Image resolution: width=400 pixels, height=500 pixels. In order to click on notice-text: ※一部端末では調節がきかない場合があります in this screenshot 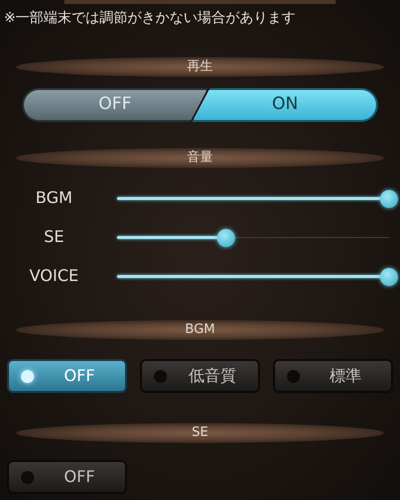, I will do `click(150, 18)`.